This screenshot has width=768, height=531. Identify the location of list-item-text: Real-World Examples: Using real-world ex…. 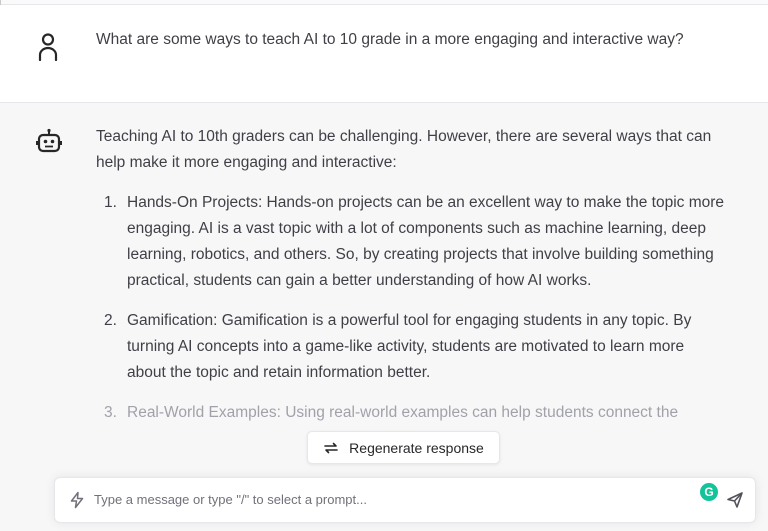
(403, 412).